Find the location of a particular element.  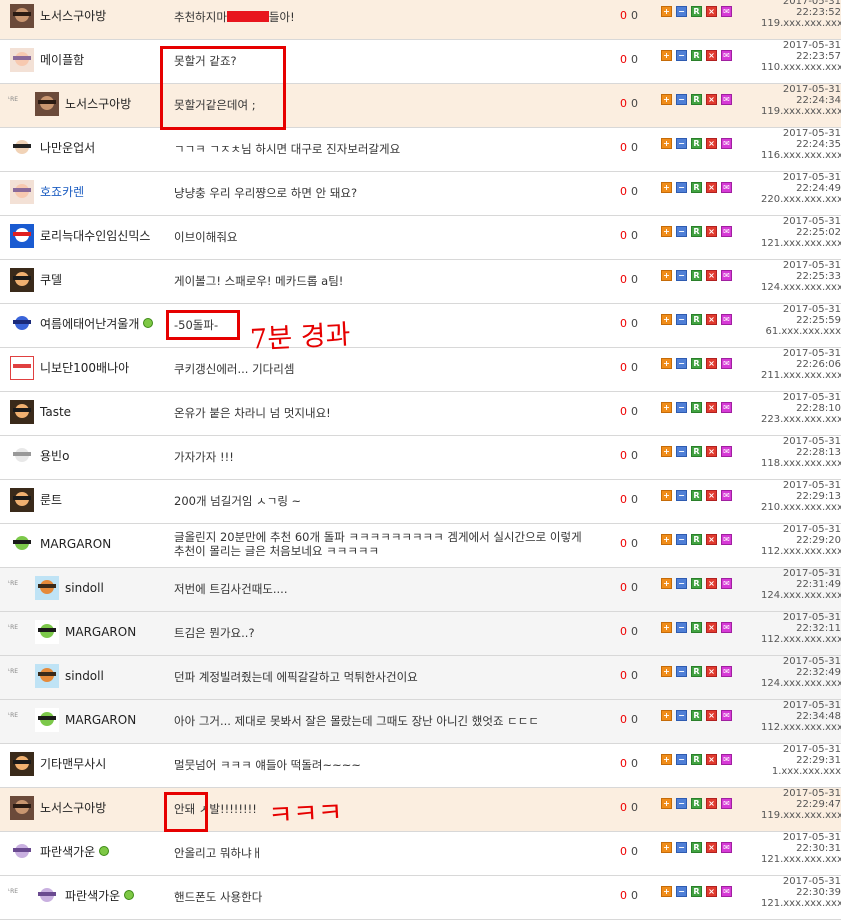

nickname-text: 메이플함 is located at coordinates (62, 60).